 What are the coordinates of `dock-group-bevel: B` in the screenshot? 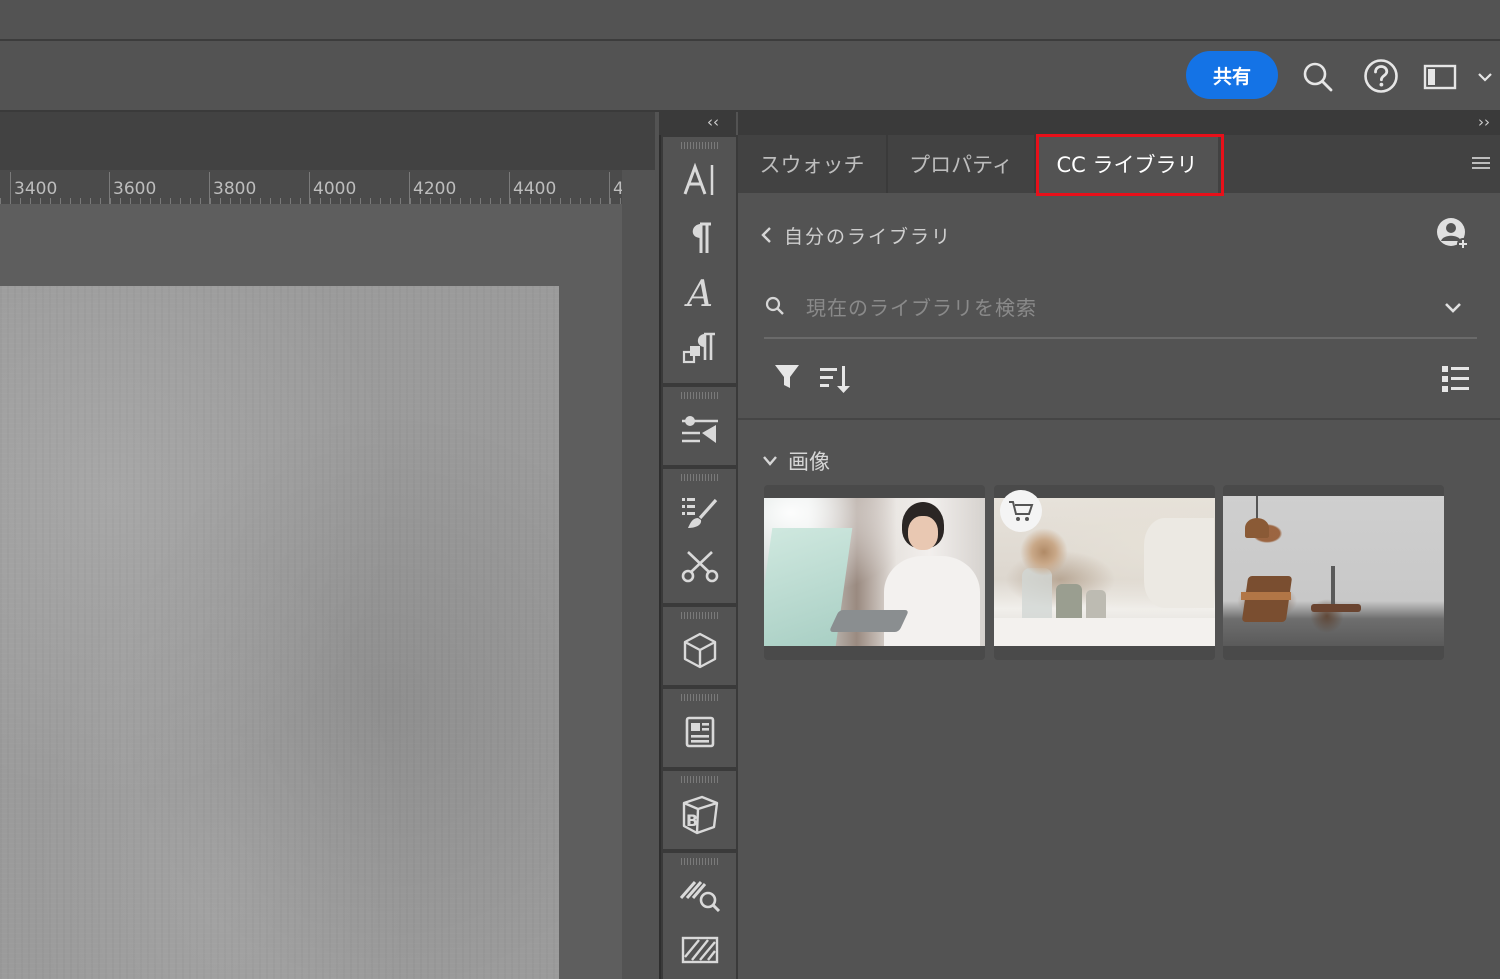 It's located at (699, 810).